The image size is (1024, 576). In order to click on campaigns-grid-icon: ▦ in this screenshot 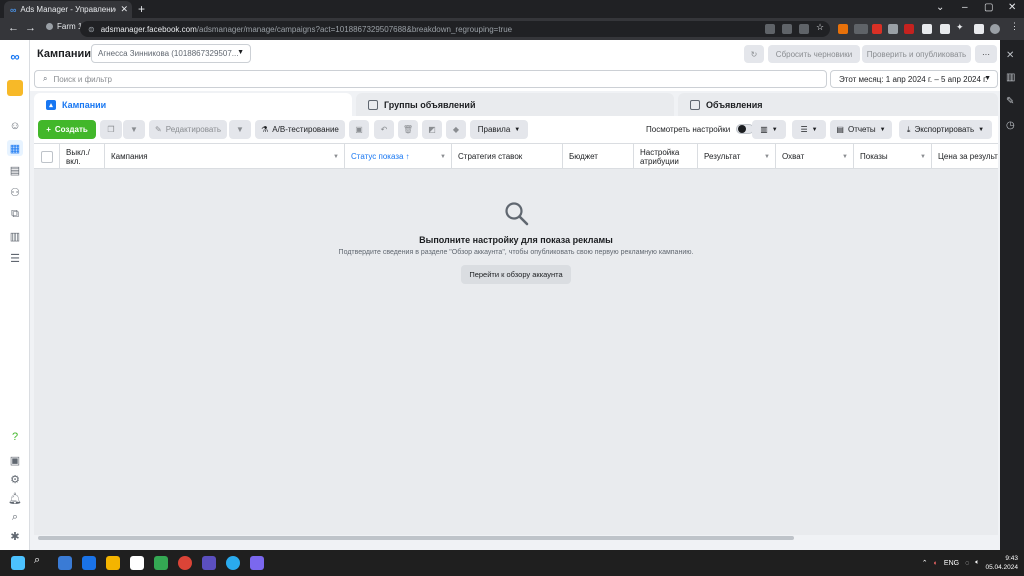, I will do `click(15, 148)`.